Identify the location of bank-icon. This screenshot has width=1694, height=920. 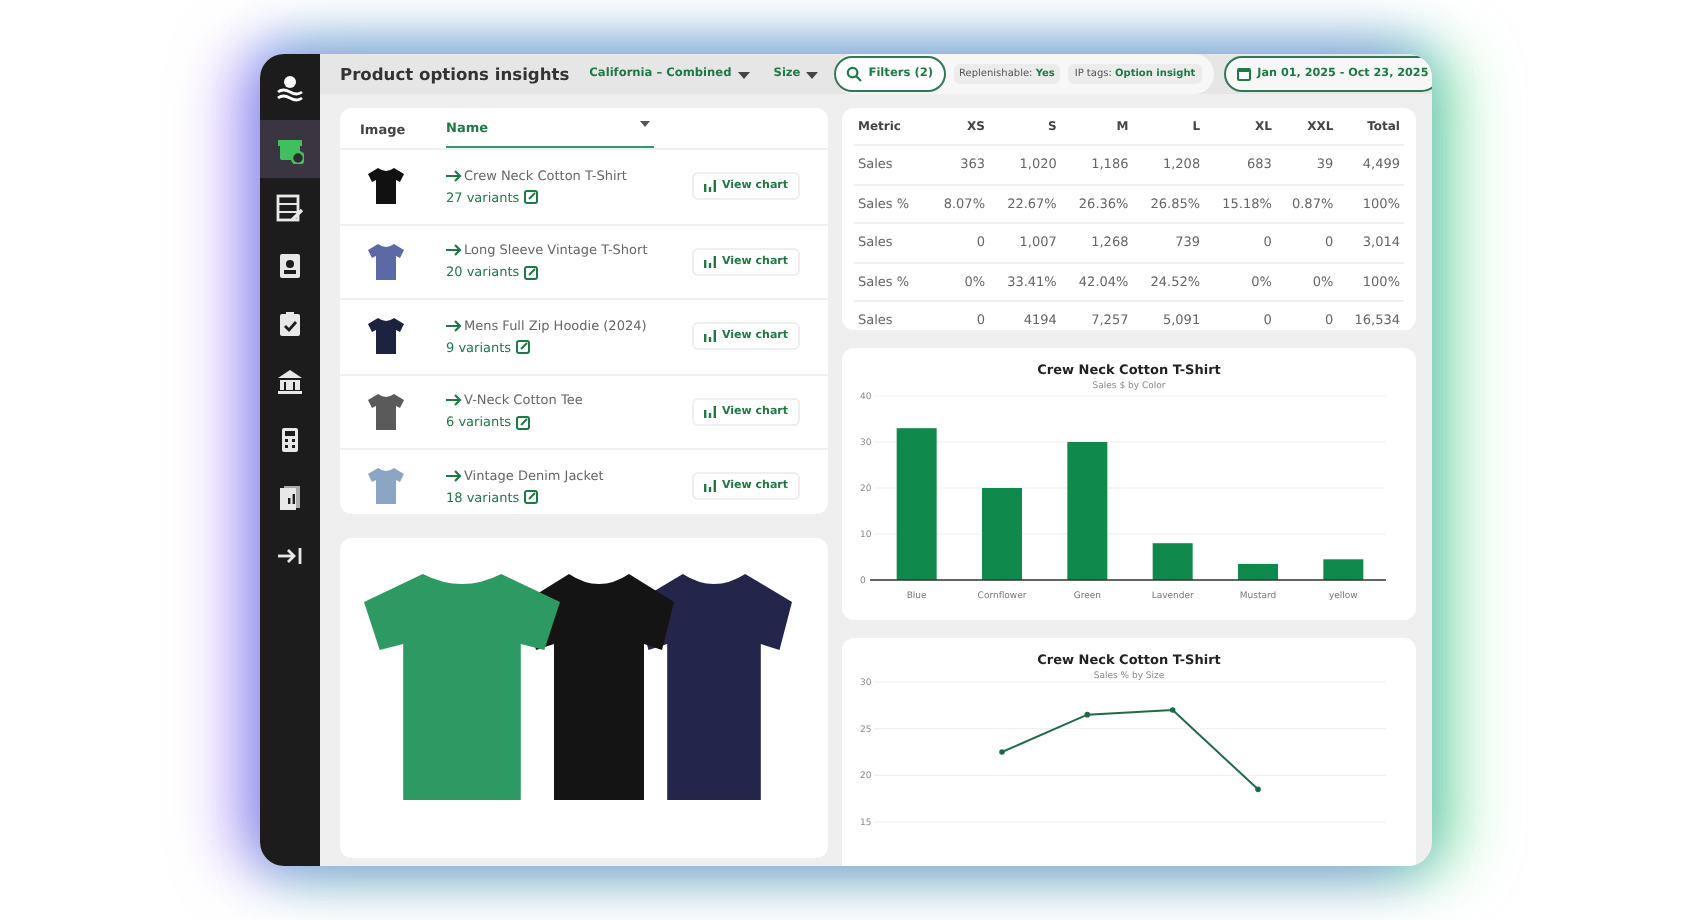
(290, 381).